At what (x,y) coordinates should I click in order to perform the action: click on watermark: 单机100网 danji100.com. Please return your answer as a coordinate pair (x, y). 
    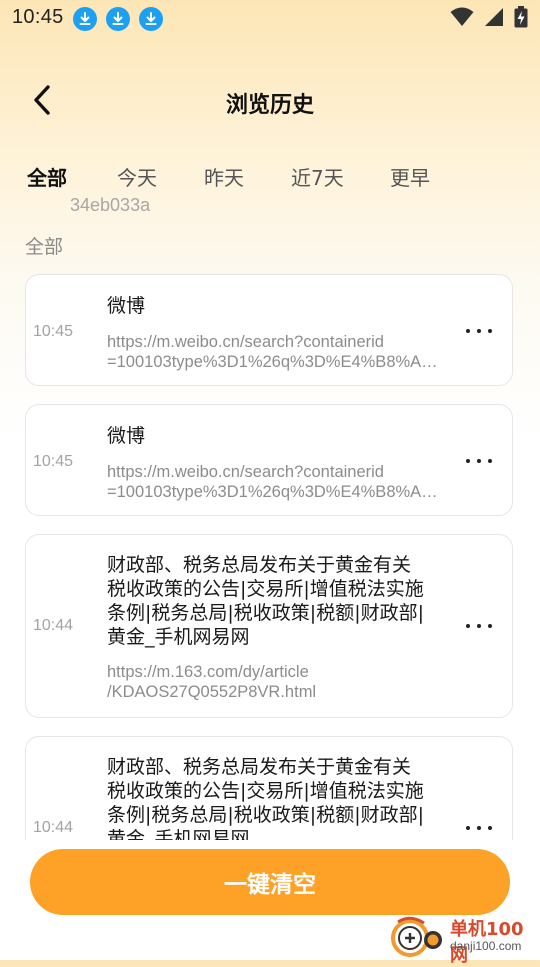
    Looking at the image, I should click on (463, 940).